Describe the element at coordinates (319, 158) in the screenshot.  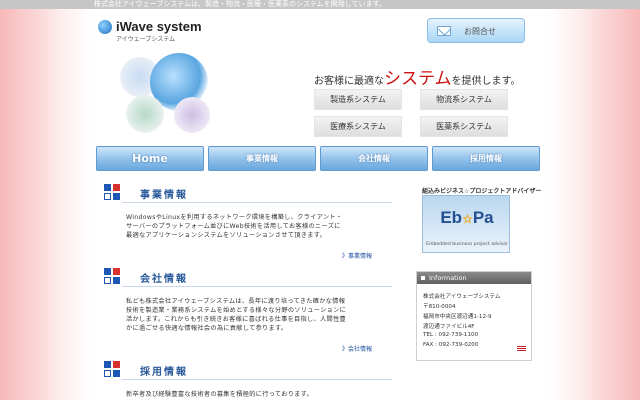
I see `main-nav: Home 事業情報 会社情報 採用情報` at that location.